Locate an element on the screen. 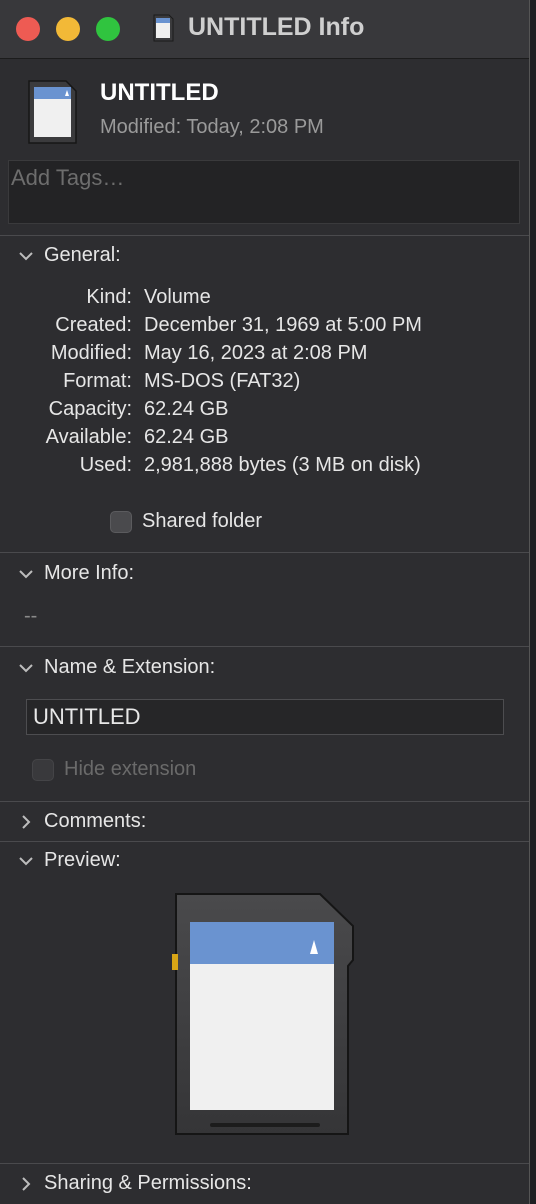 The image size is (536, 1204). section-name-extension-label: Name & Extension: is located at coordinates (130, 667).